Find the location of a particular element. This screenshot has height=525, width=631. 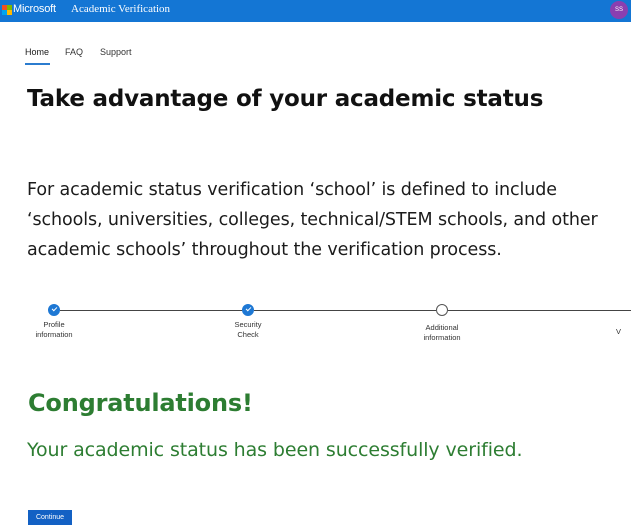

top-header-bar: Microsoft Academic Verification SS is located at coordinates (315, 11).